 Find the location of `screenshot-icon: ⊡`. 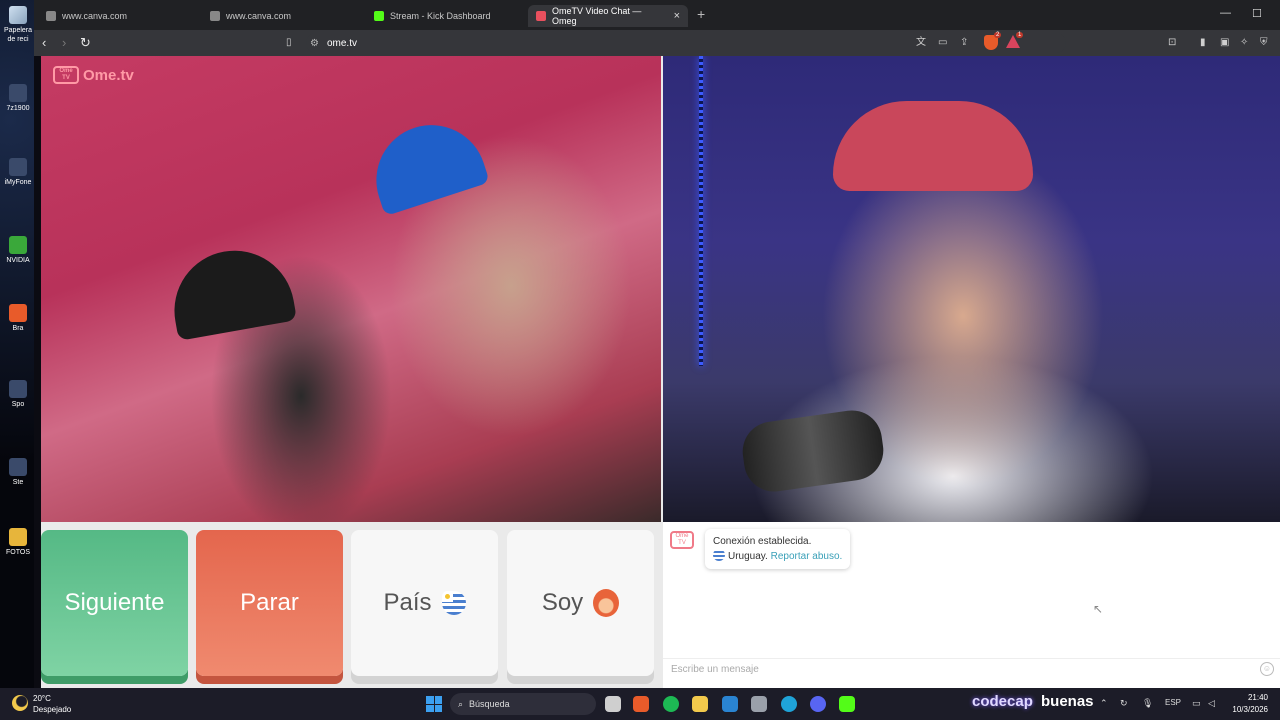

screenshot-icon: ⊡ is located at coordinates (1172, 43).